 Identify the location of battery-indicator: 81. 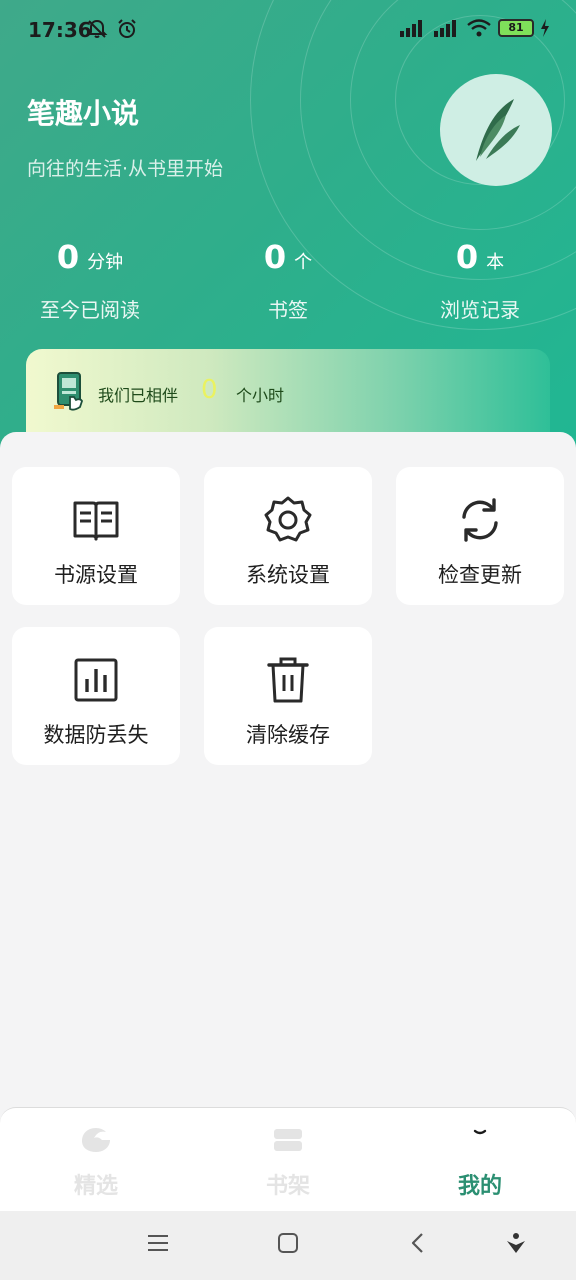
(516, 28).